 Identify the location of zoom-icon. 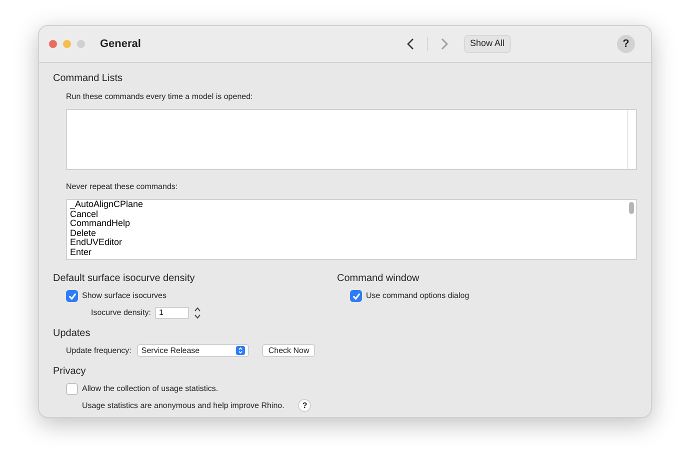
(81, 44).